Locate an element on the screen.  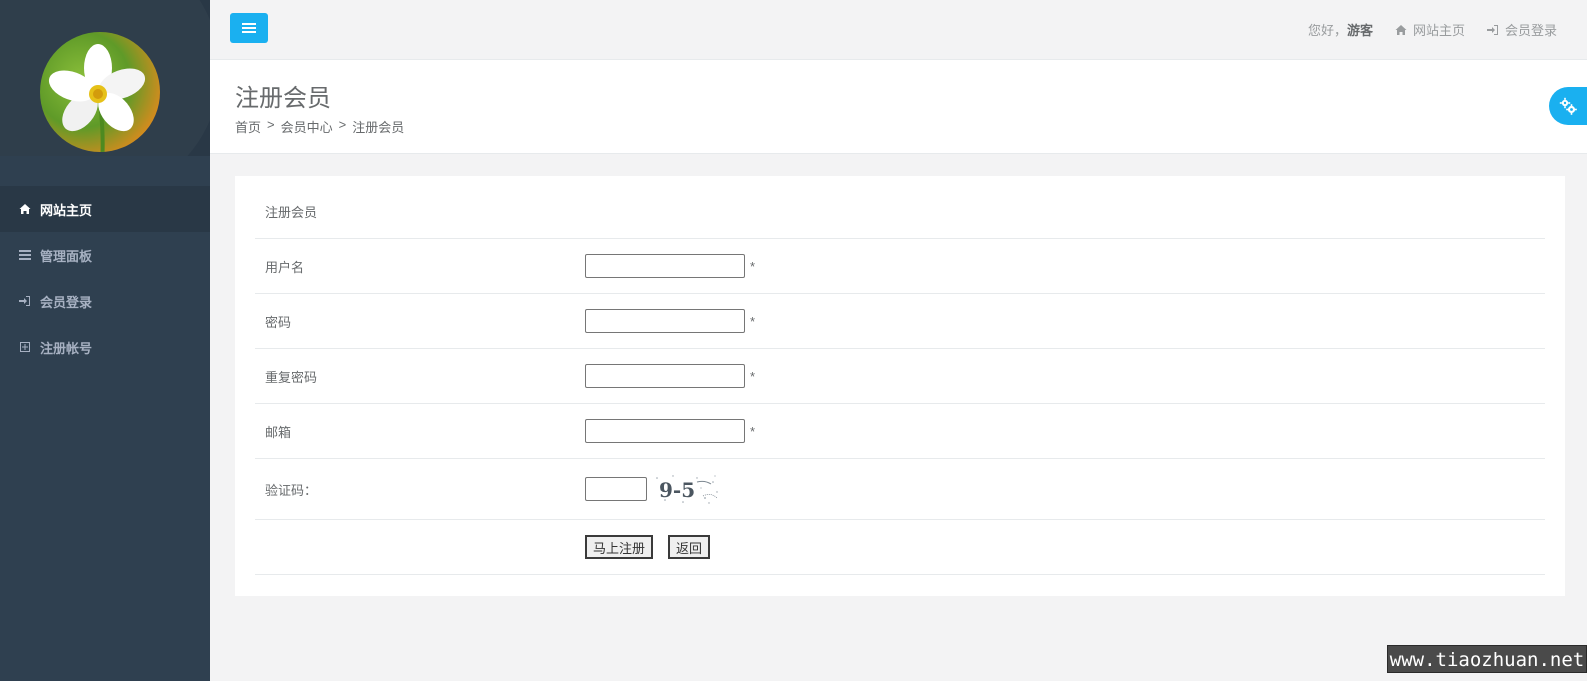
theme-settings-button is located at coordinates (1568, 106).